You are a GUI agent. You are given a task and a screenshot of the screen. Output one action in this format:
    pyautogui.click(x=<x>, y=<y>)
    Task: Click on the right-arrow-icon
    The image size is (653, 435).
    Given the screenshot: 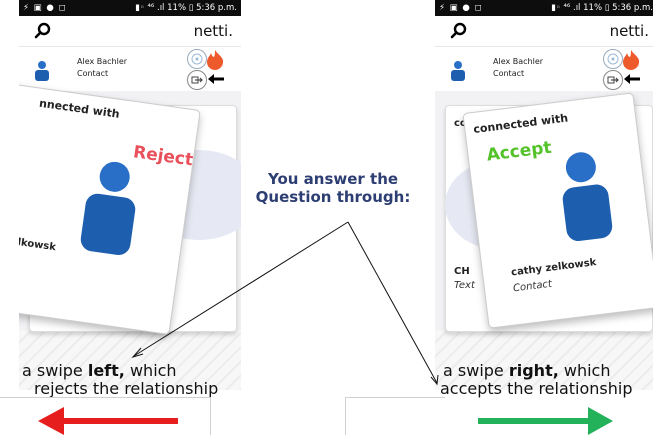 What is the action you would take?
    pyautogui.click(x=545, y=421)
    